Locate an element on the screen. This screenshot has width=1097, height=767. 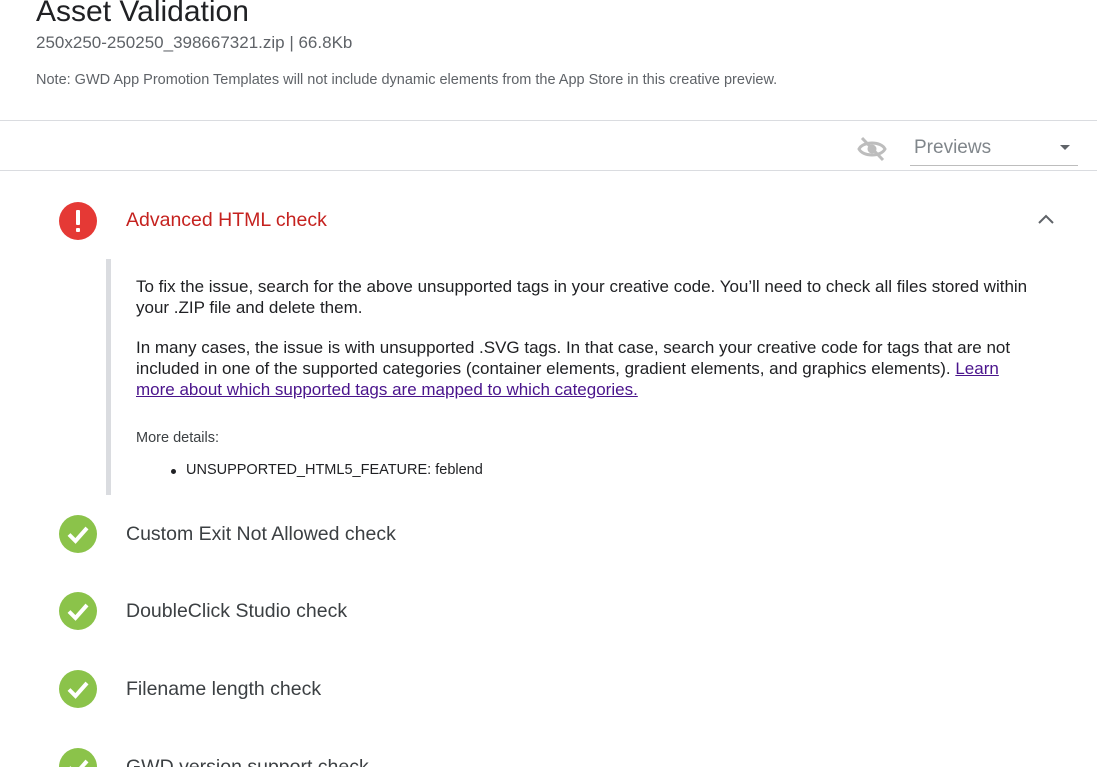
dropdown-caret-icon is located at coordinates (1065, 147).